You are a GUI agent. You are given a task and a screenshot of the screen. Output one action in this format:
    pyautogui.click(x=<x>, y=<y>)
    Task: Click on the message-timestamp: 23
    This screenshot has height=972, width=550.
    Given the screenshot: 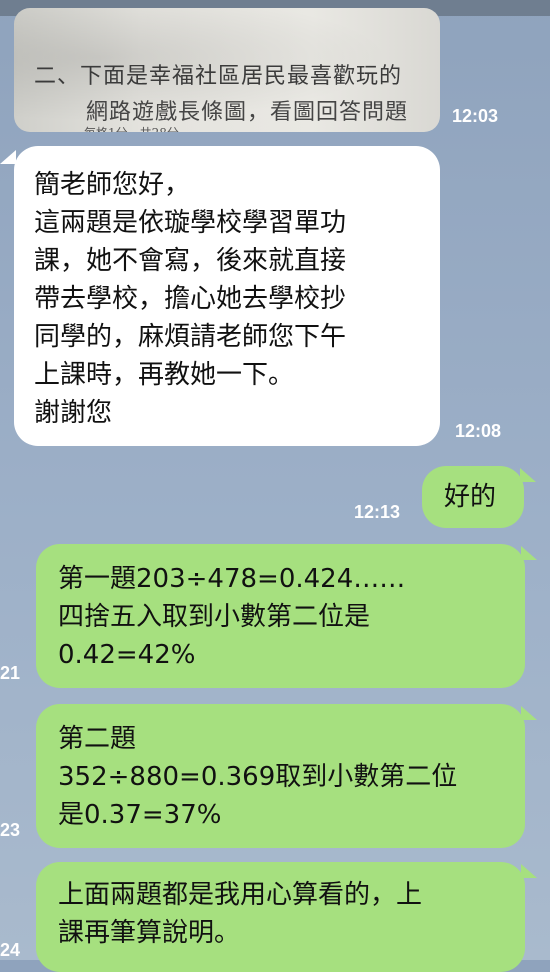 What is the action you would take?
    pyautogui.click(x=10, y=830)
    